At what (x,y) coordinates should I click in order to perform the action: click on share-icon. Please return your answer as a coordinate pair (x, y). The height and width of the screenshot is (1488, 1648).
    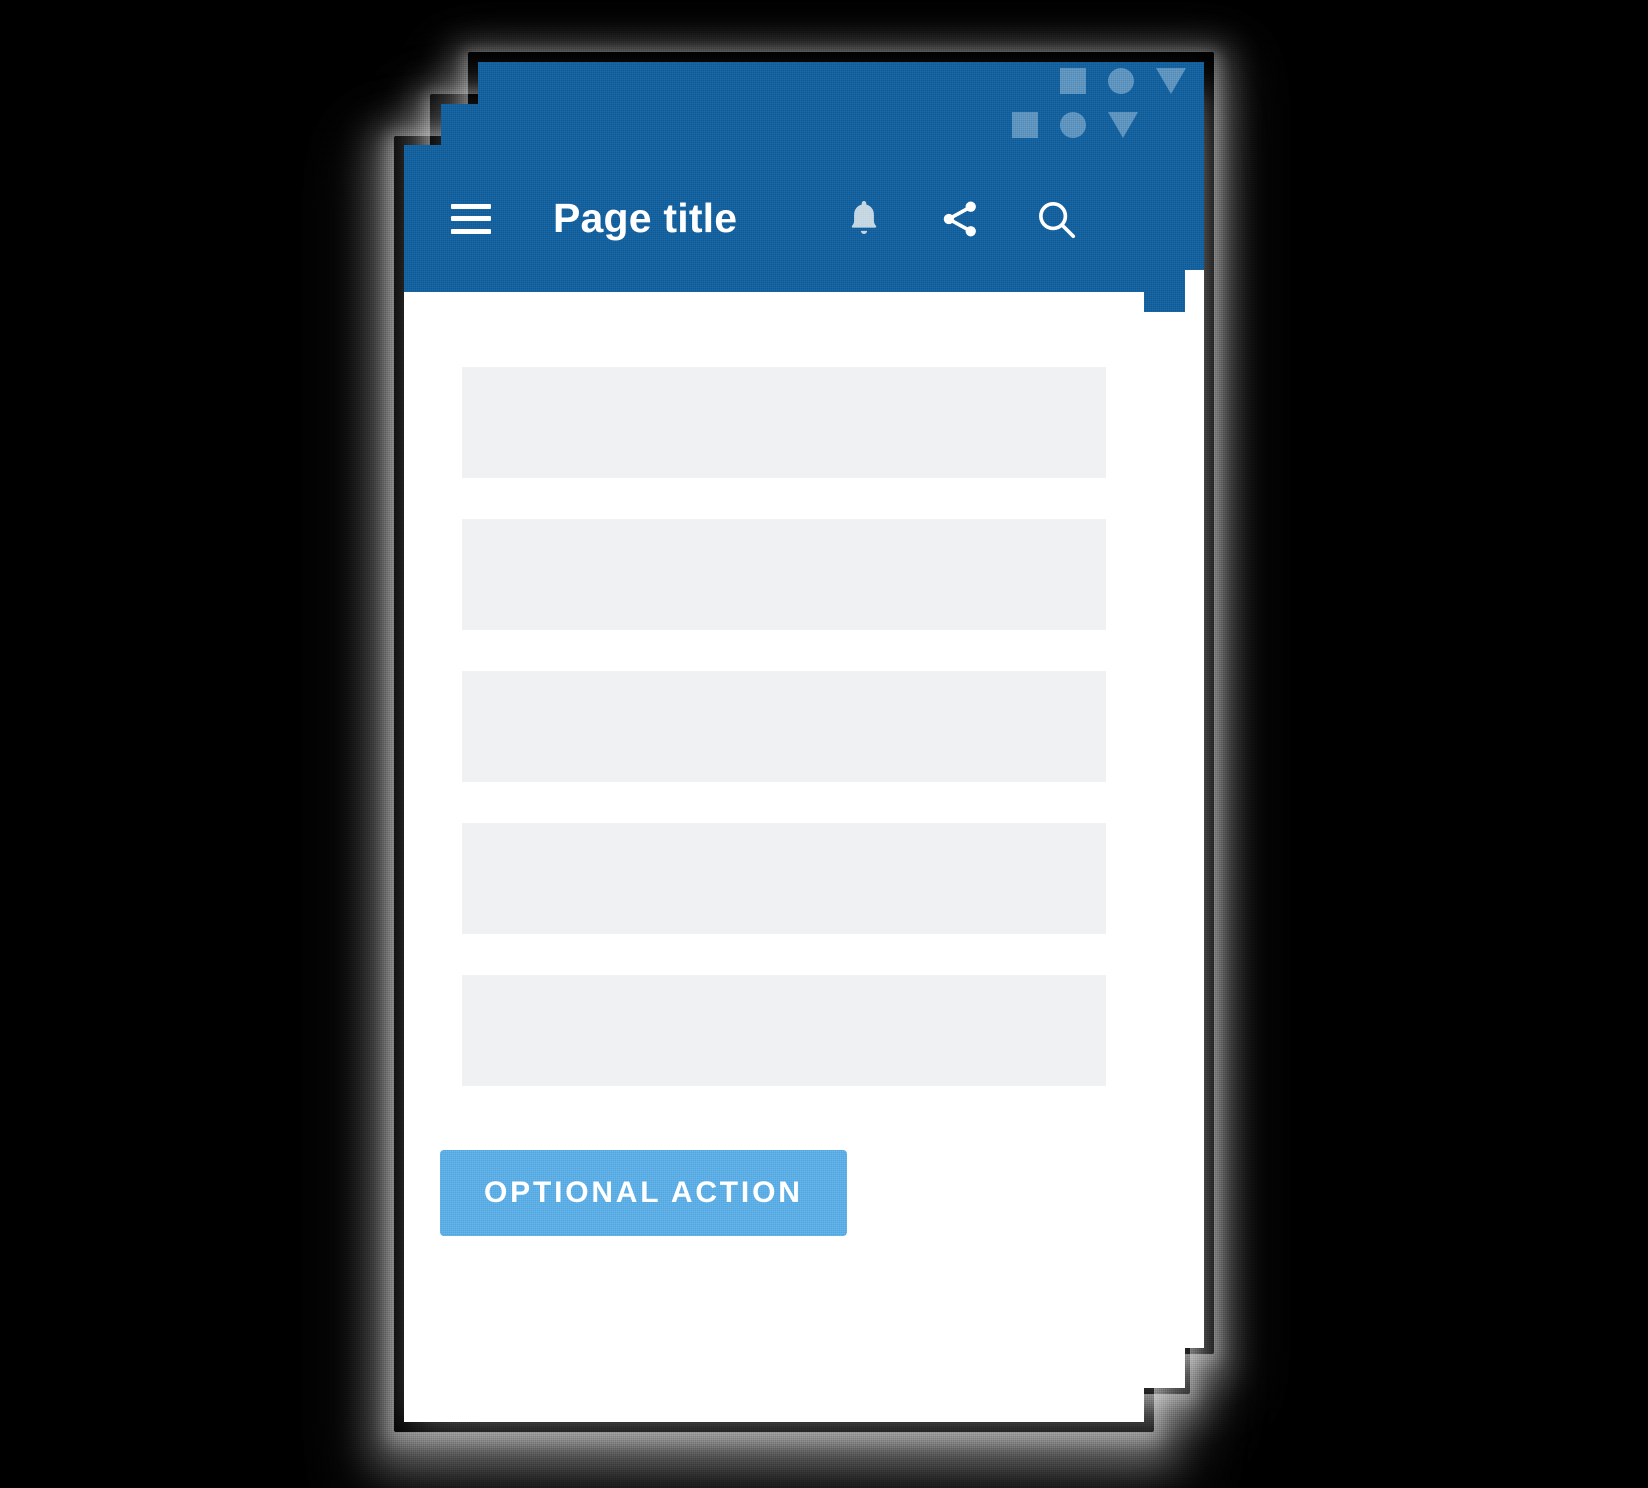
    Looking at the image, I should click on (959, 218).